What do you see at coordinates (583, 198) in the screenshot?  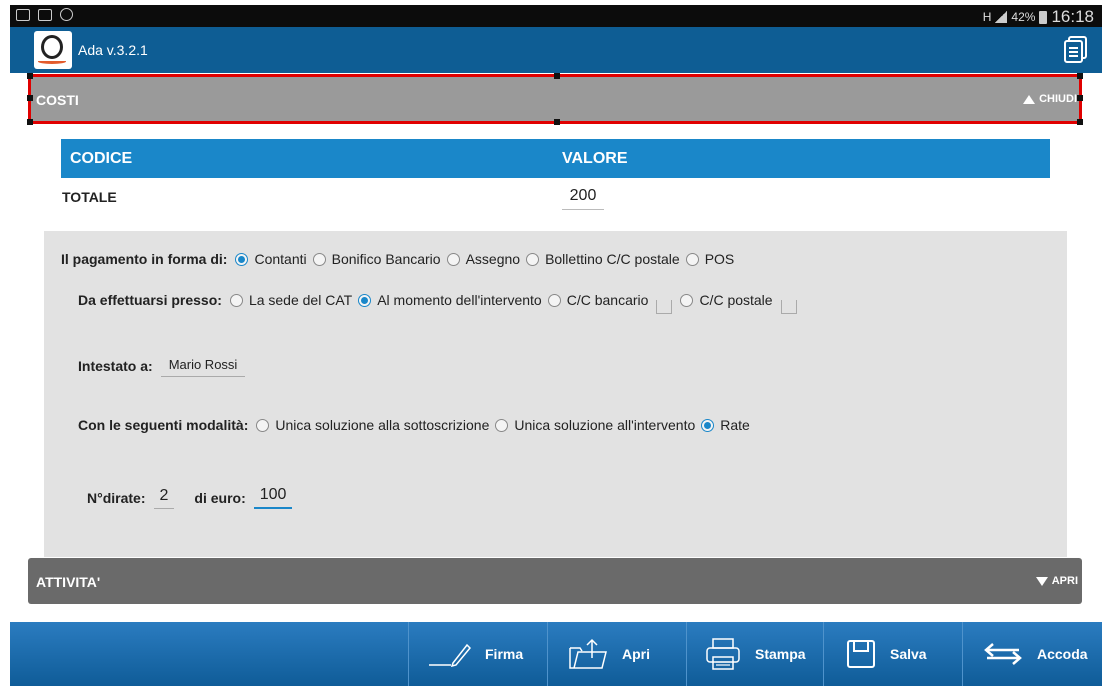 I see `total-value-field: 200` at bounding box center [583, 198].